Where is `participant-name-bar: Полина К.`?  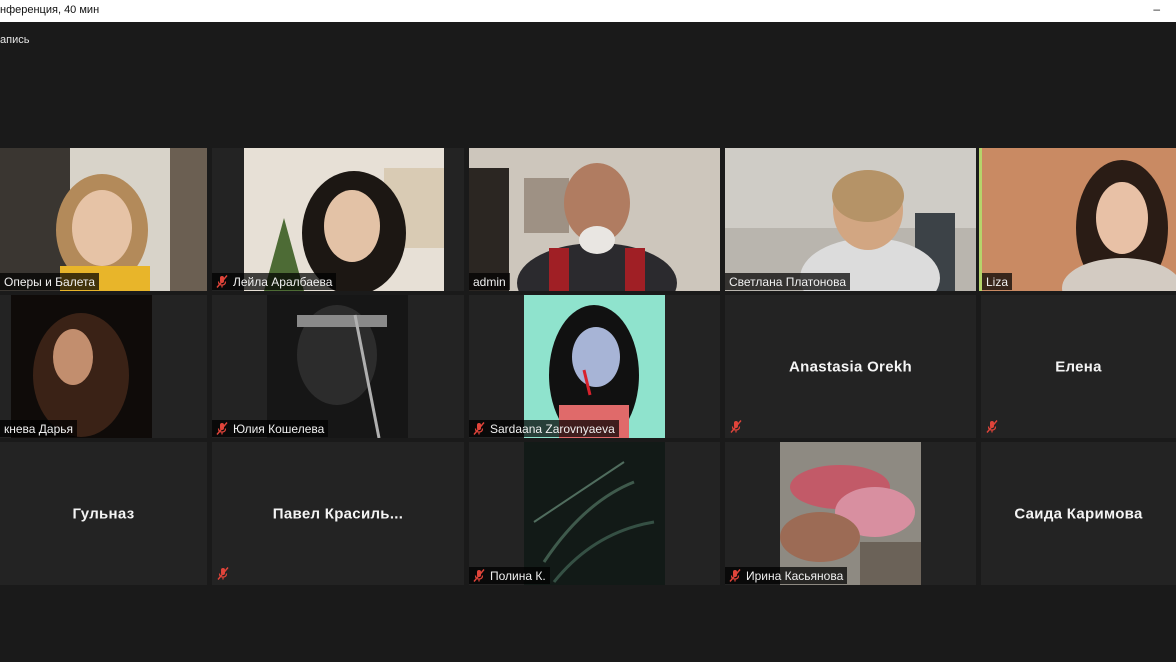 participant-name-bar: Полина К. is located at coordinates (509, 575).